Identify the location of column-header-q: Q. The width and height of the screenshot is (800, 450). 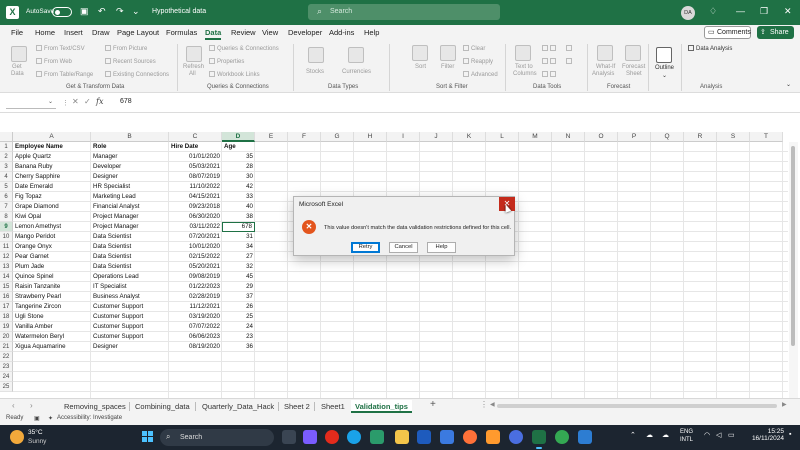
(667, 137).